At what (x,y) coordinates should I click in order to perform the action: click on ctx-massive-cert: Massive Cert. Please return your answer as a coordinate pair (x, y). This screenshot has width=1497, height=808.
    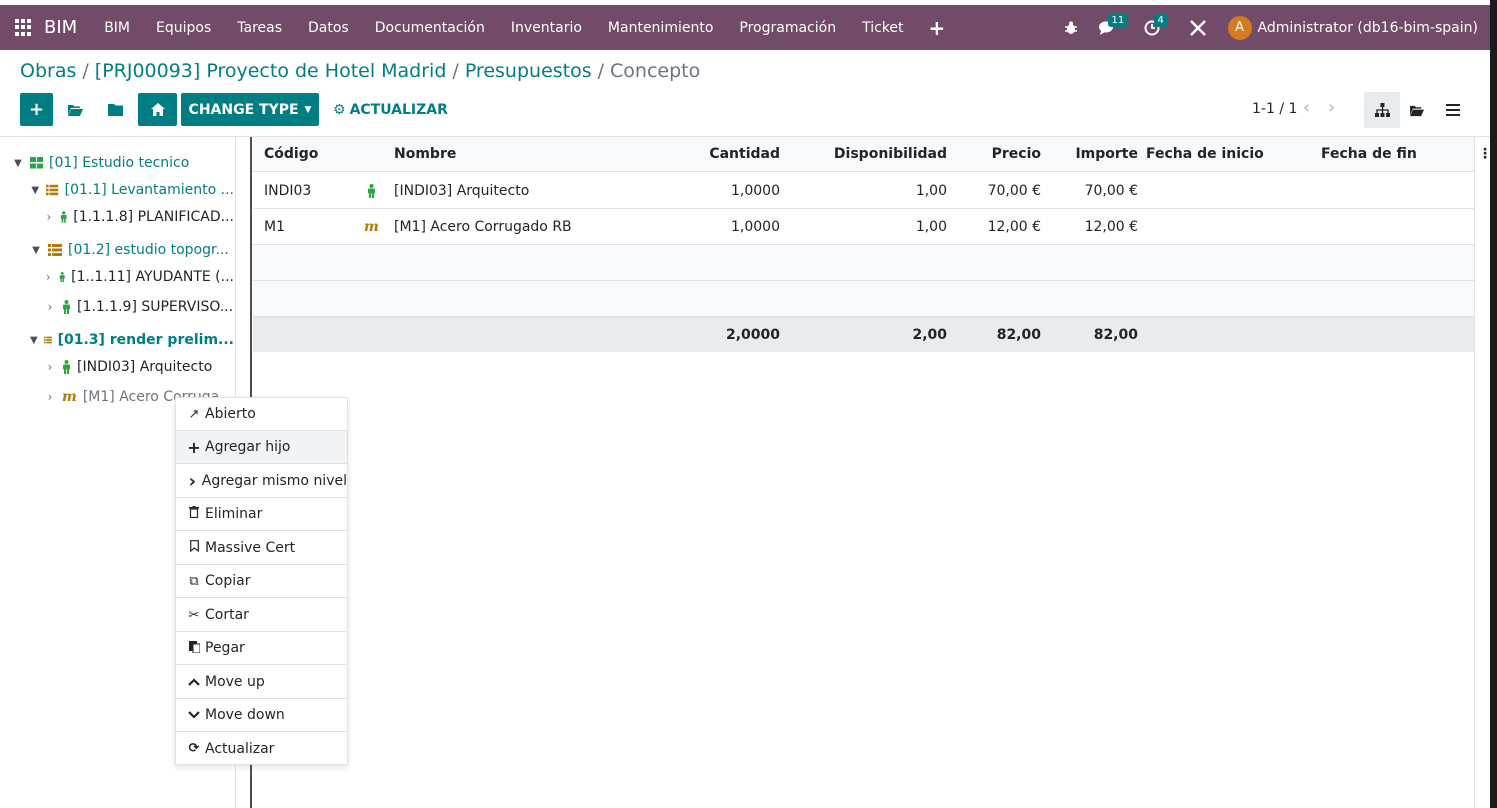
    Looking at the image, I should click on (261, 548).